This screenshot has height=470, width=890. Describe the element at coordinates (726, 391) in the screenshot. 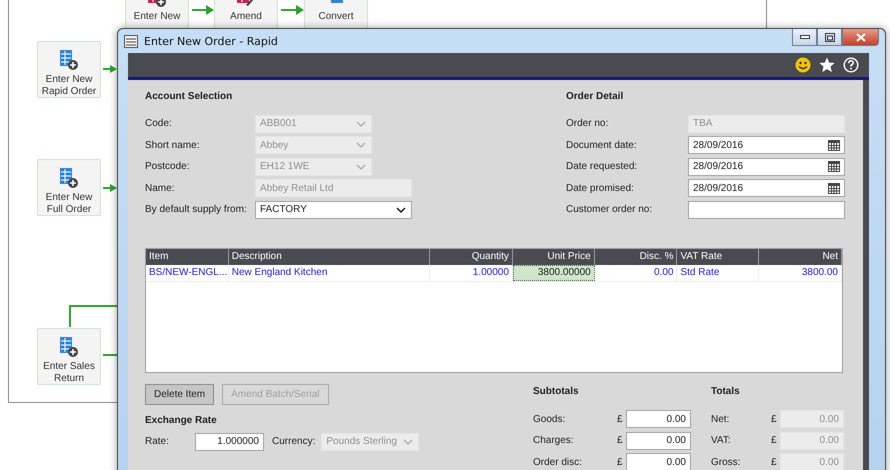

I see `section-heading: Totals` at that location.